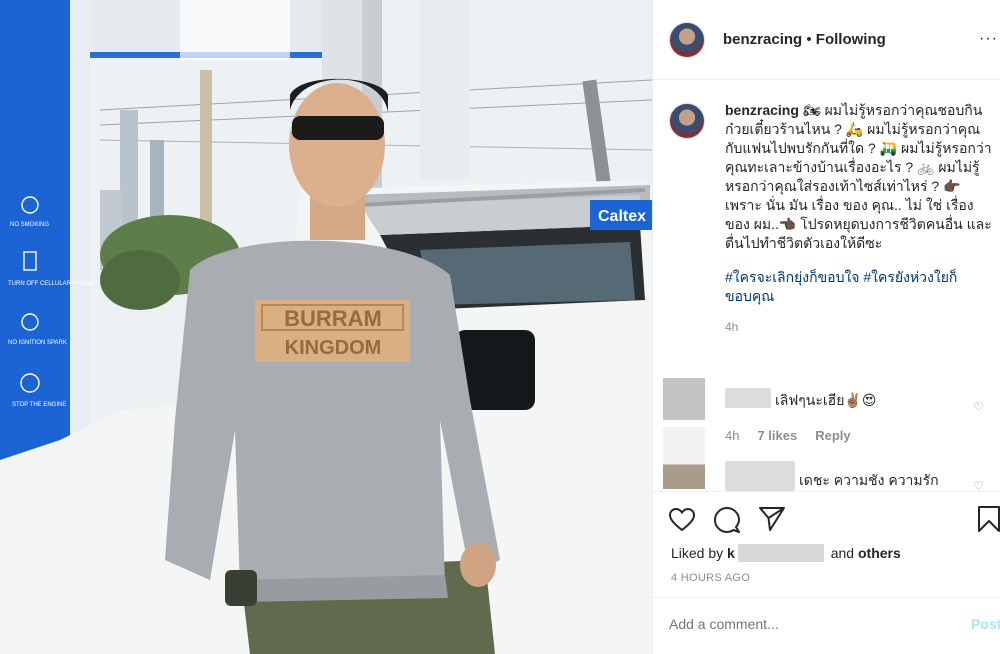  I want to click on liked-by-user-initial: k, so click(731, 553).